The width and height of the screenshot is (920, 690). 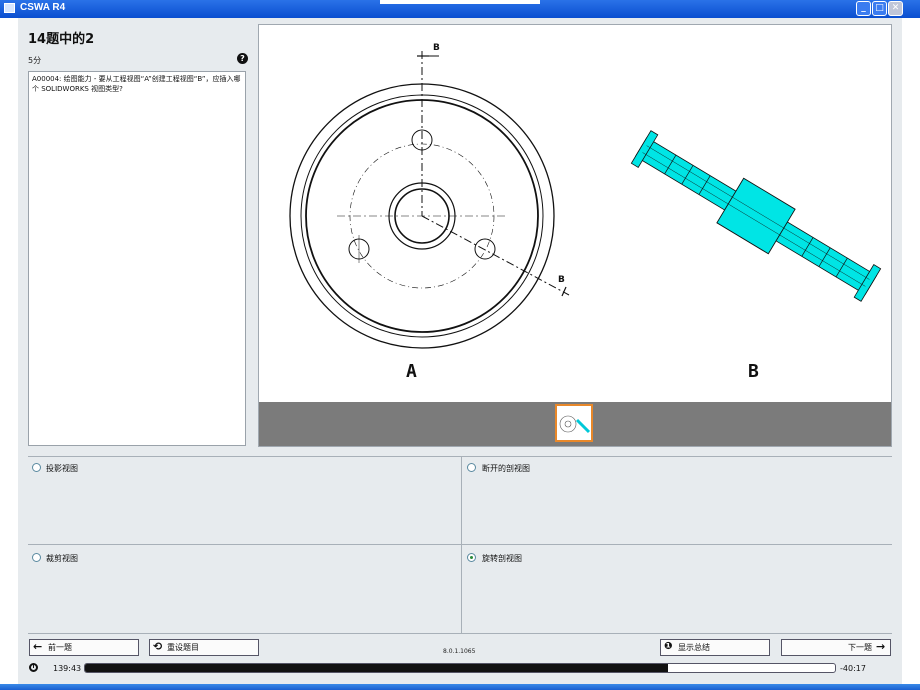 What do you see at coordinates (244, 589) in the screenshot?
I see `answer-option-3: 裁剪视图` at bounding box center [244, 589].